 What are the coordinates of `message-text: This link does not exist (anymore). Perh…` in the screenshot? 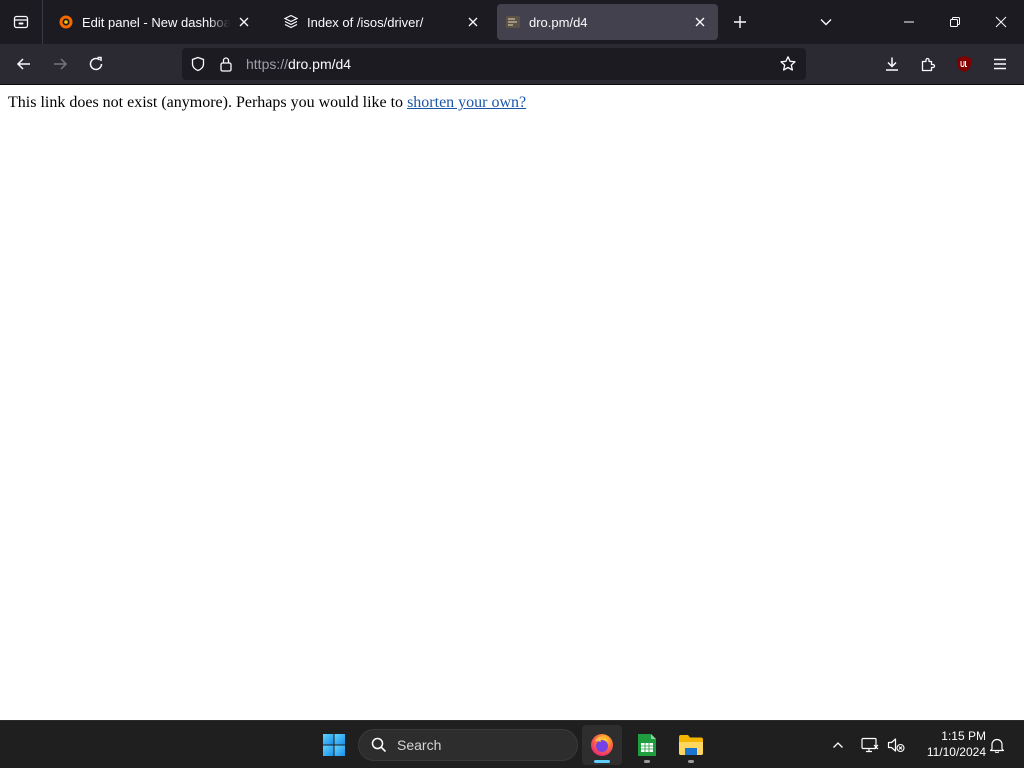 It's located at (208, 102).